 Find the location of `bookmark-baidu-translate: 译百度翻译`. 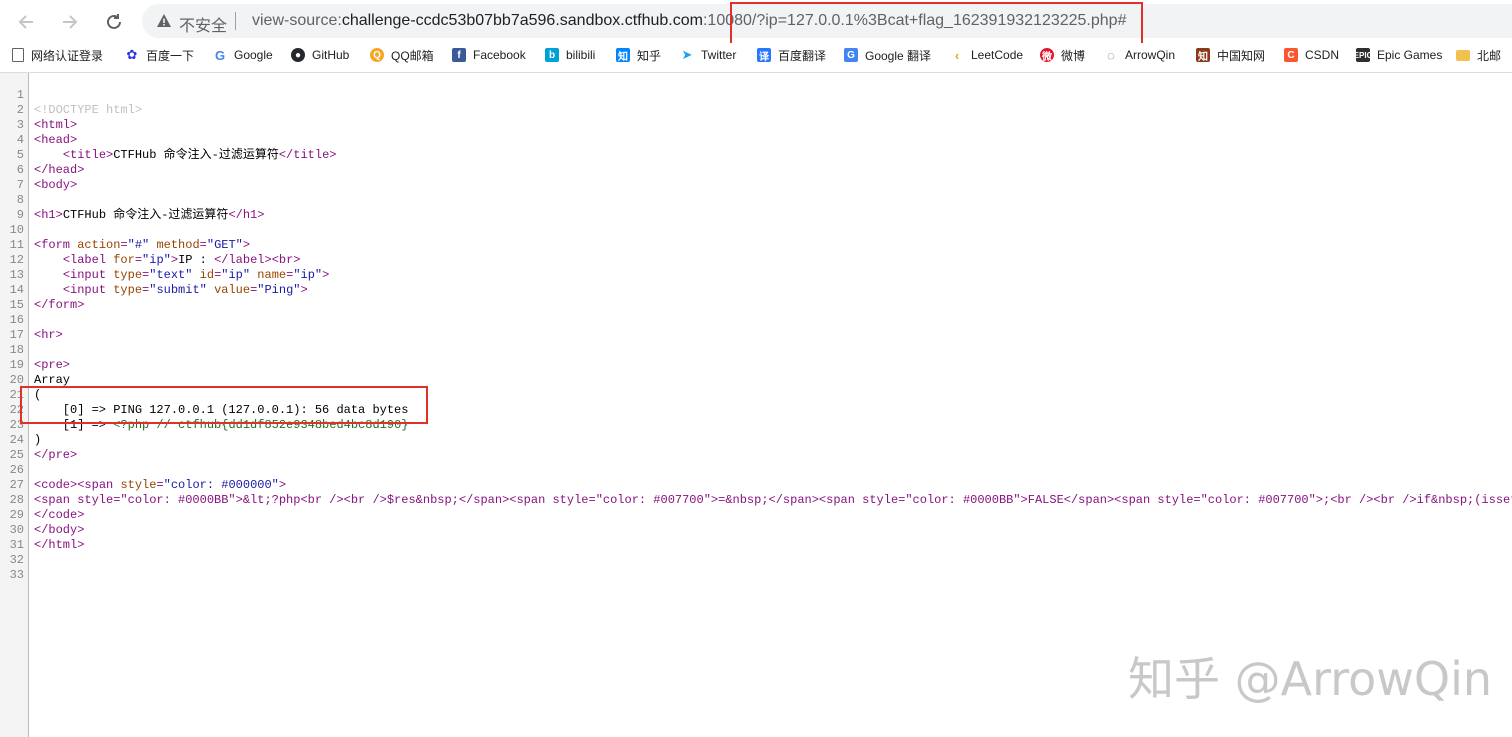

bookmark-baidu-translate: 译百度翻译 is located at coordinates (791, 55).